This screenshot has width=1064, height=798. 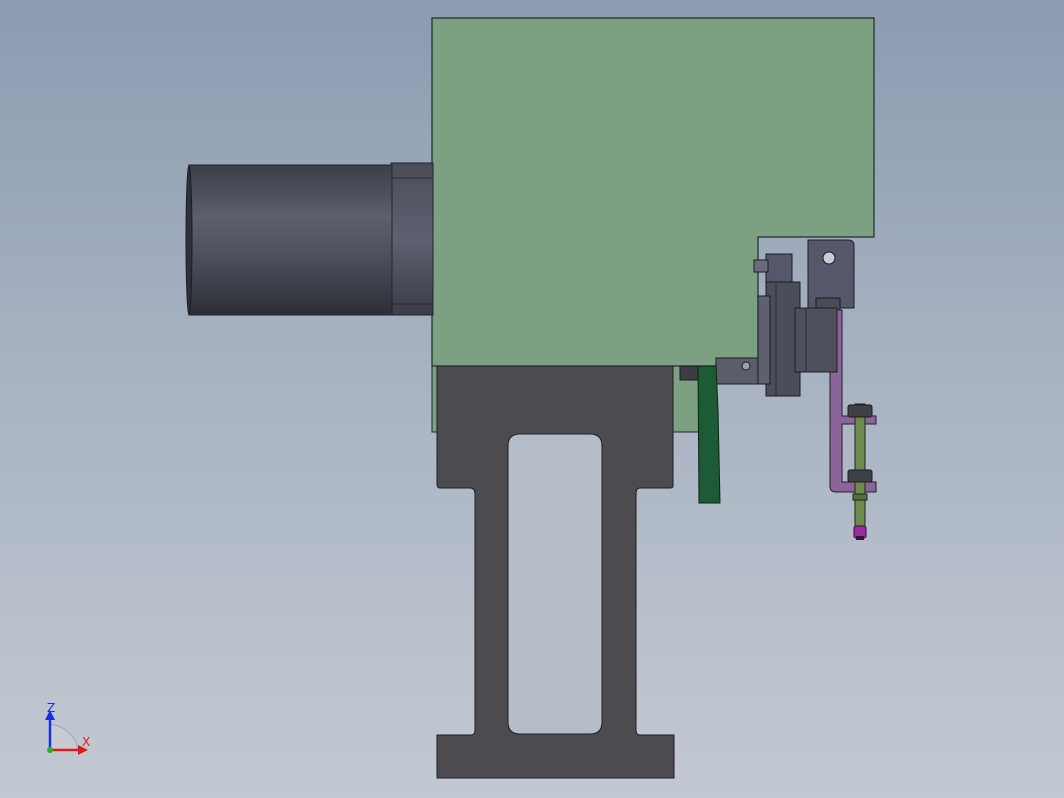 What do you see at coordinates (709, 434) in the screenshot?
I see `green-cable-plate` at bounding box center [709, 434].